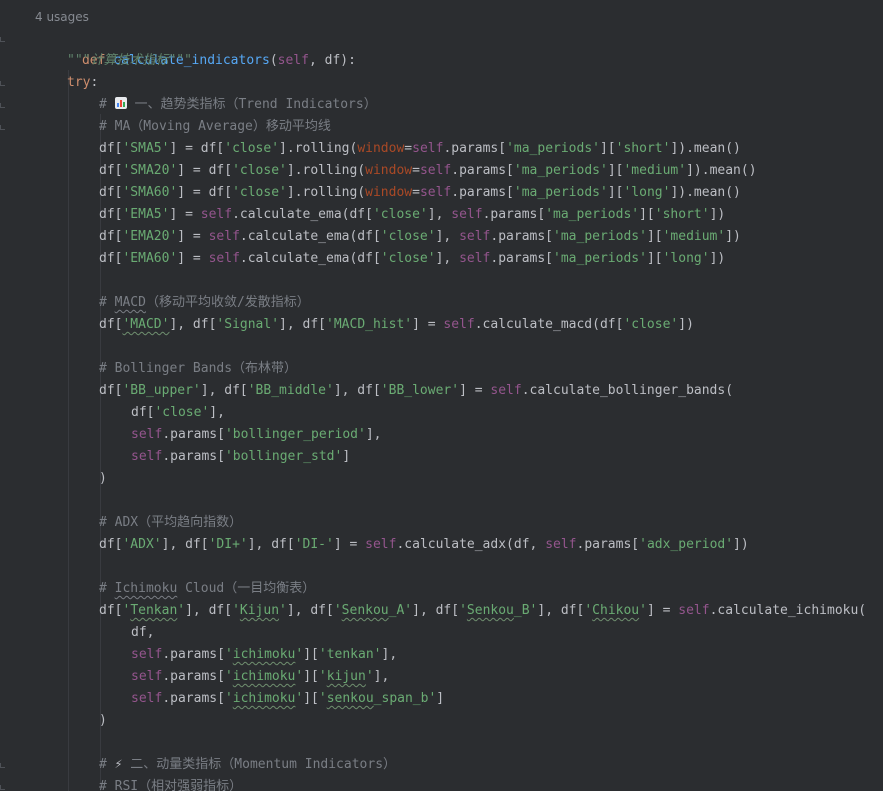 The width and height of the screenshot is (883, 791). Describe the element at coordinates (441, 633) in the screenshot. I see `code-line: df,` at that location.